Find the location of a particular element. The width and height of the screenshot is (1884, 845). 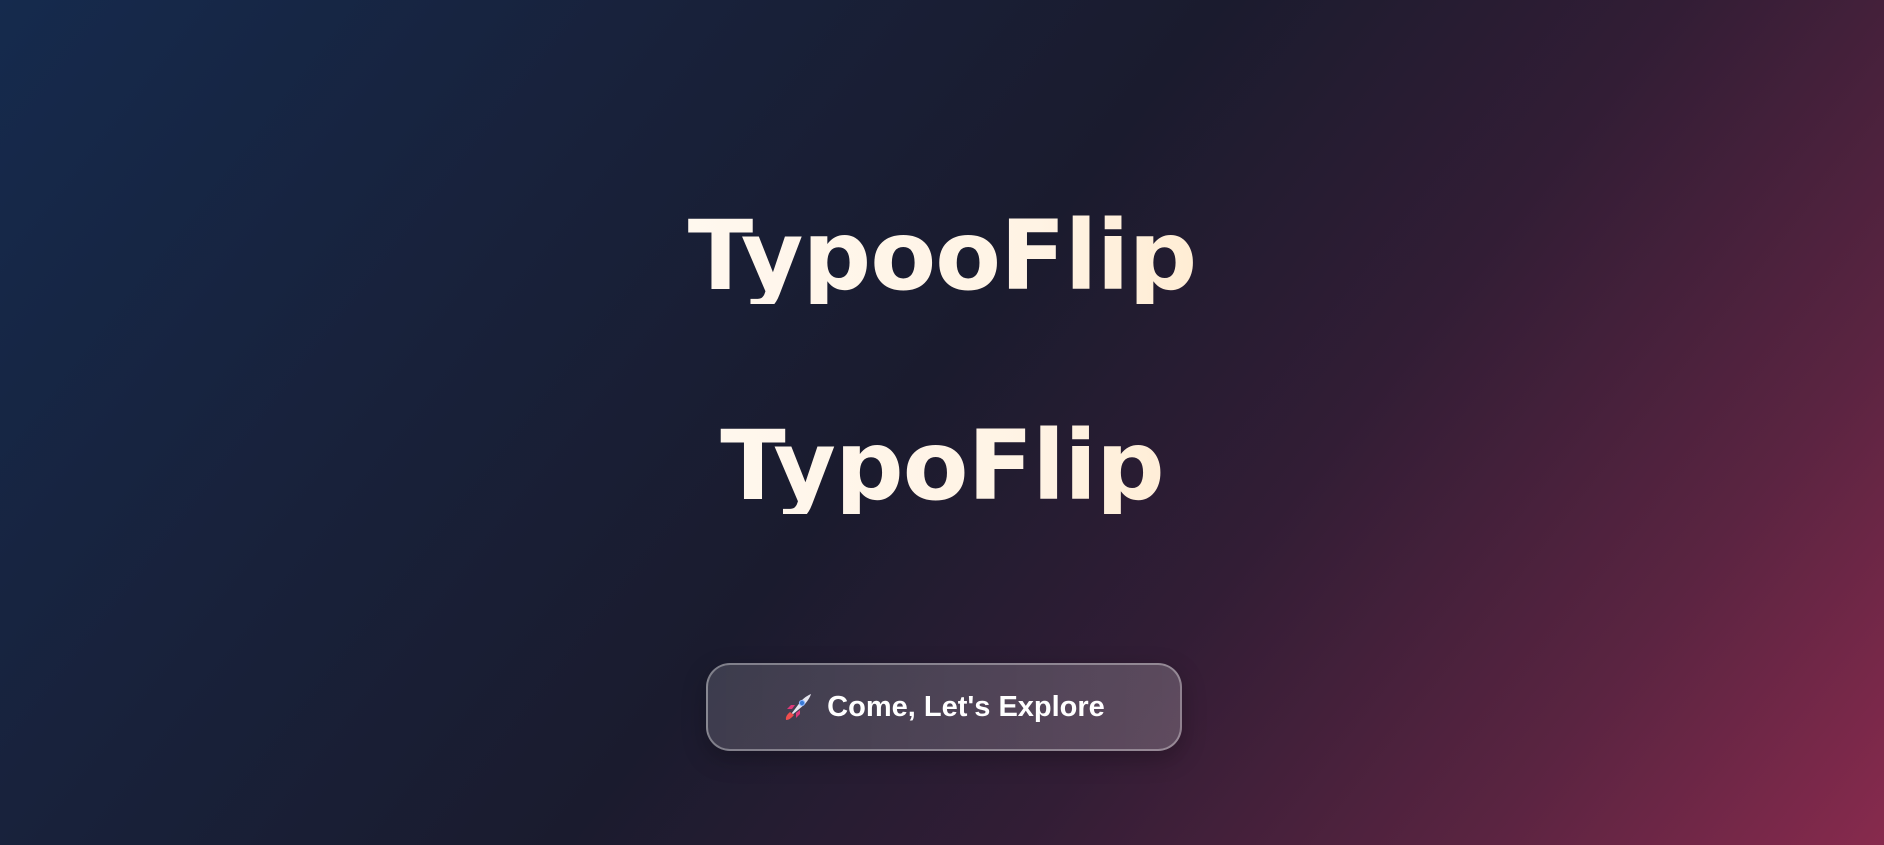

hero-title-secondary: TypoFlip is located at coordinates (942, 466).